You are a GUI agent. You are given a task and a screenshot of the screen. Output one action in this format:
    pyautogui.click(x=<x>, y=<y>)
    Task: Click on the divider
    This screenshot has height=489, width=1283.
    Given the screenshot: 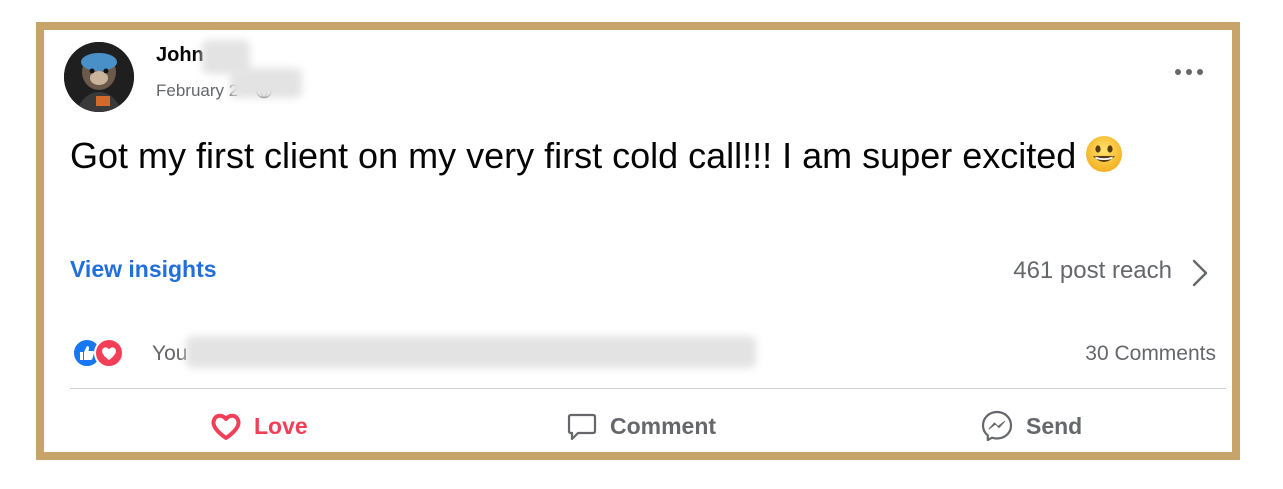 What is the action you would take?
    pyautogui.click(x=648, y=388)
    